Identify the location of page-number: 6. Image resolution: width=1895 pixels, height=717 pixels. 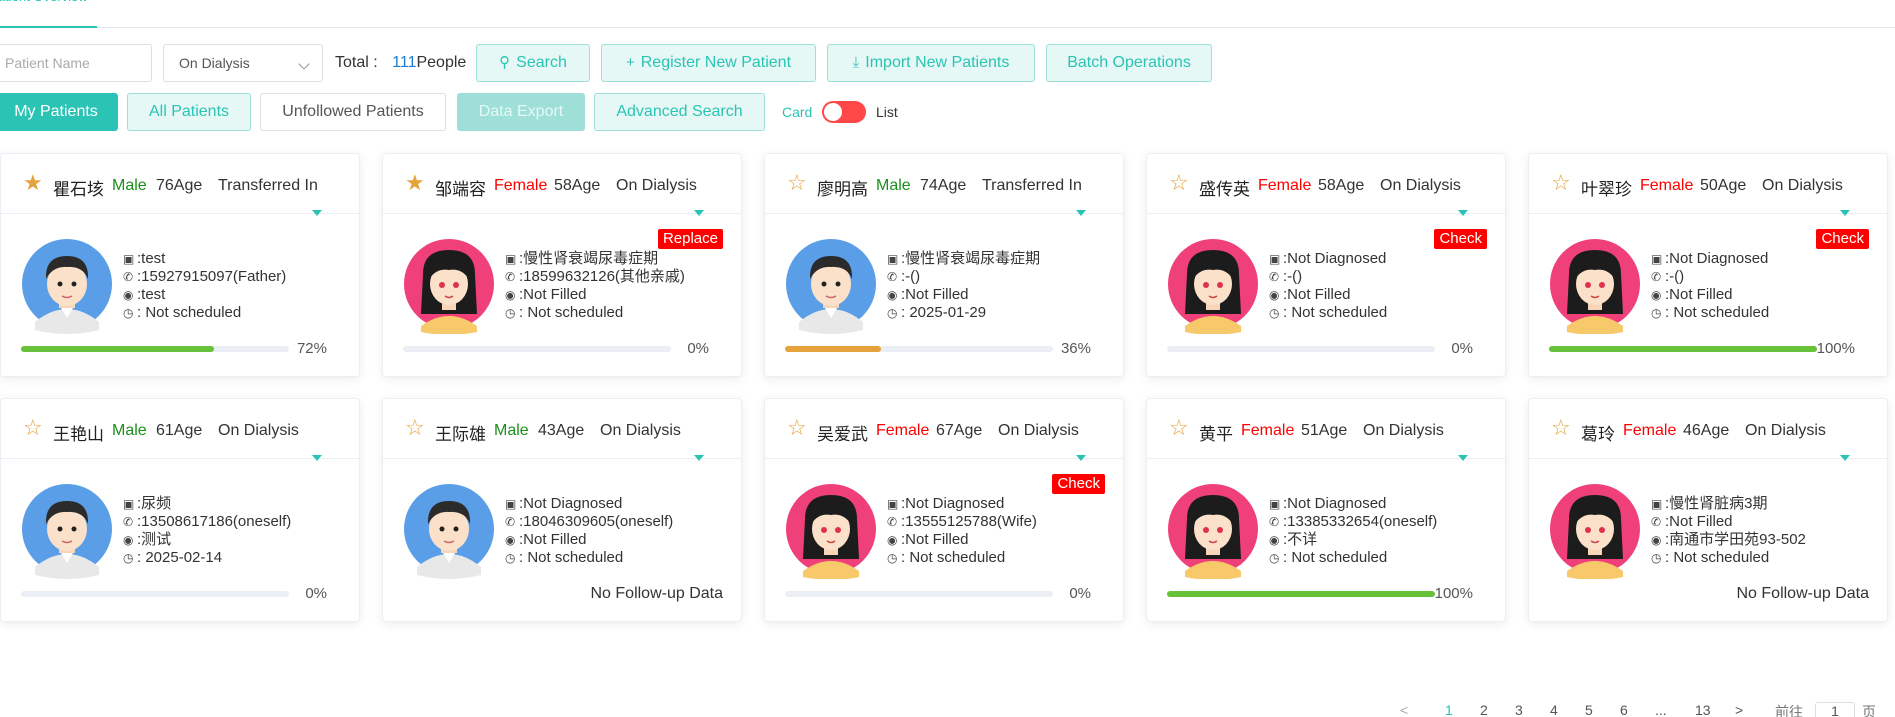
(1624, 709).